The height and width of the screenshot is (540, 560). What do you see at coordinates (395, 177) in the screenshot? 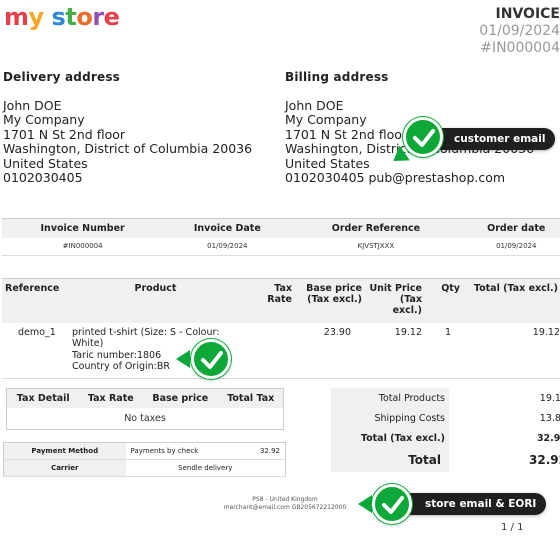
I see `billing-address-line: 0102030405 pub@prestashop.com` at bounding box center [395, 177].